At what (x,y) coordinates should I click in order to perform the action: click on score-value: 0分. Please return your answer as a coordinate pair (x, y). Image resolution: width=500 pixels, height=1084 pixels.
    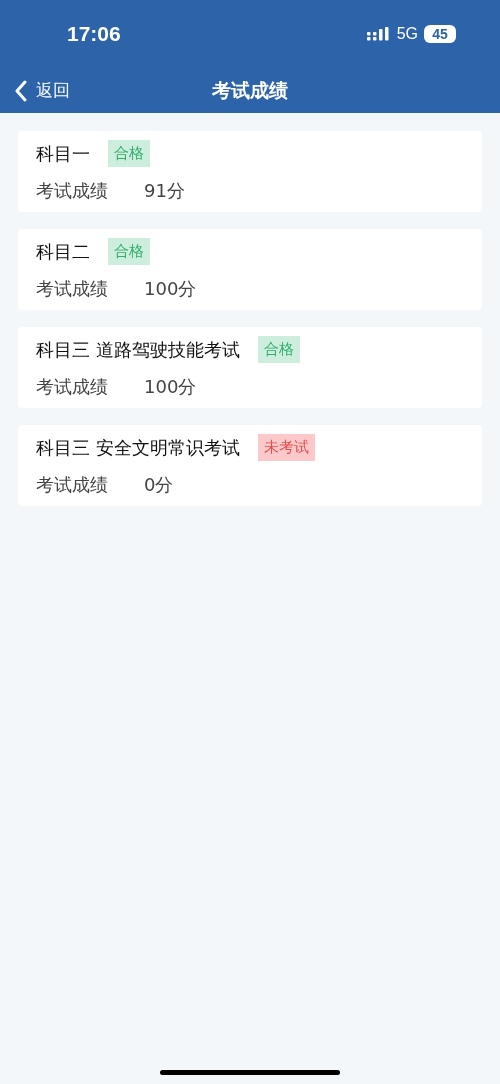
    Looking at the image, I should click on (159, 485).